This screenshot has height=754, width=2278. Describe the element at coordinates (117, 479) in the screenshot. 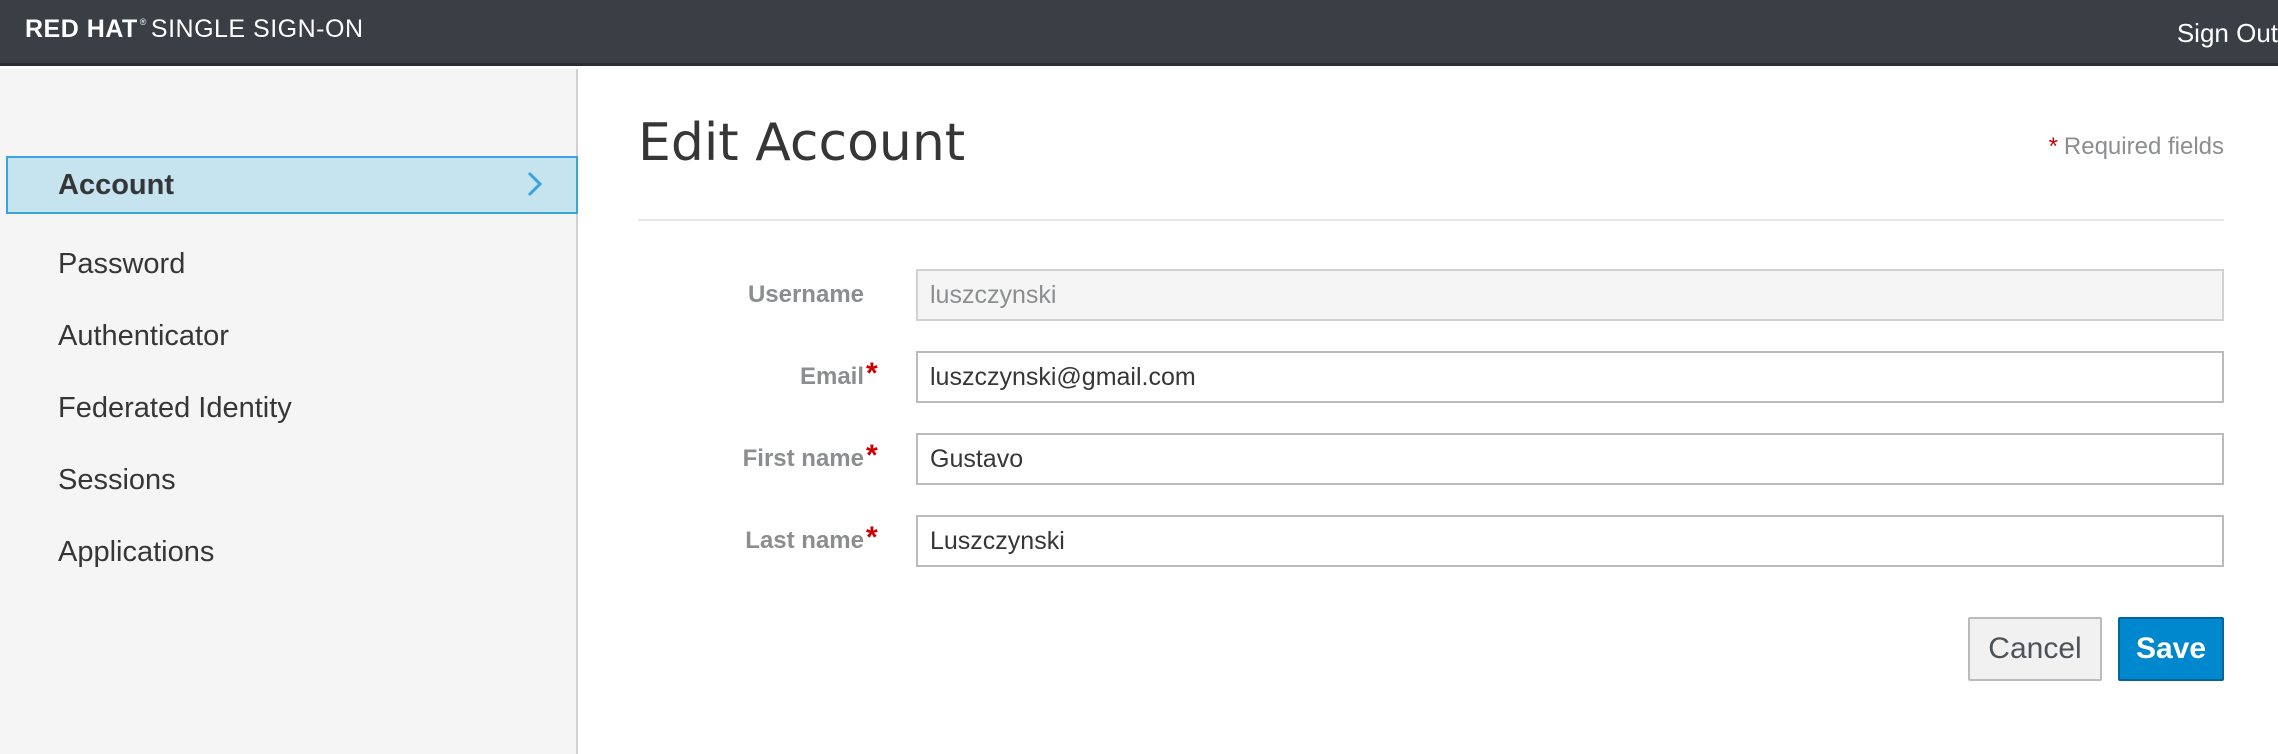

I see `sidebar-item-label: Sessions` at that location.